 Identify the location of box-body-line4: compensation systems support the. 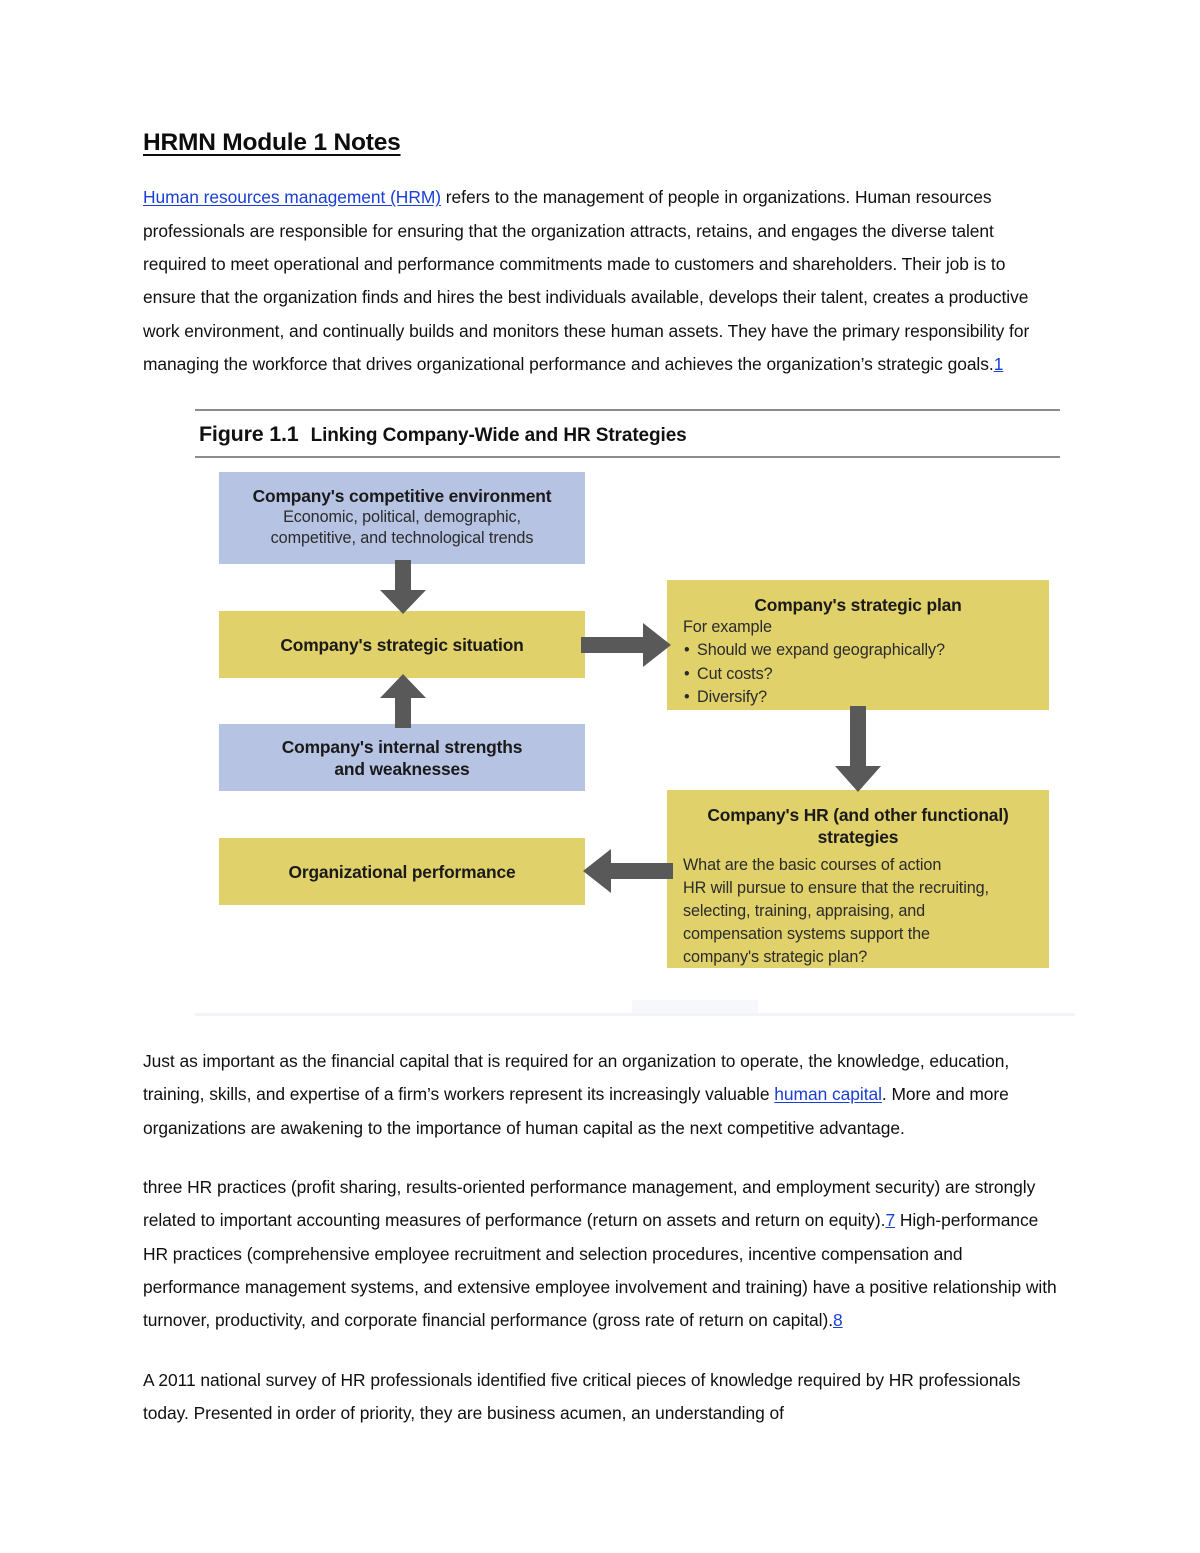
(806, 934).